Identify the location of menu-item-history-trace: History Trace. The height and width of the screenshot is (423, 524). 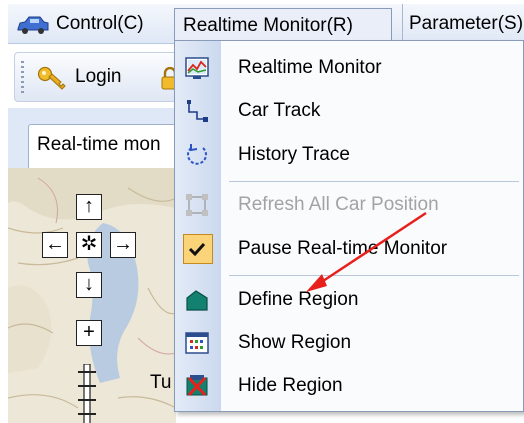
(349, 155).